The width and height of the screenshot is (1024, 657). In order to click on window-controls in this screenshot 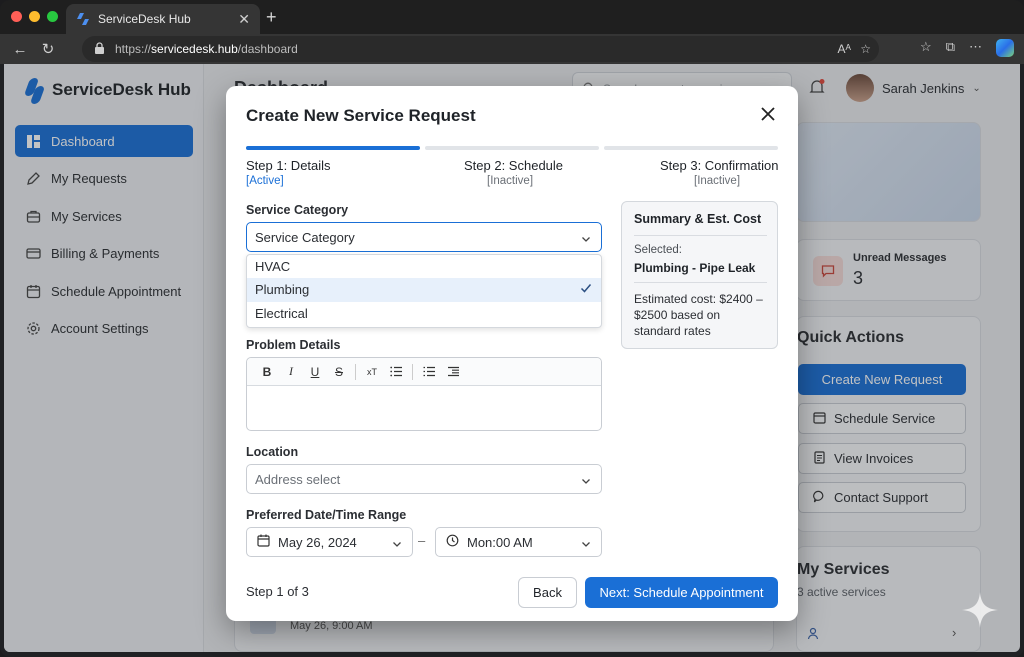, I will do `click(34, 16)`.